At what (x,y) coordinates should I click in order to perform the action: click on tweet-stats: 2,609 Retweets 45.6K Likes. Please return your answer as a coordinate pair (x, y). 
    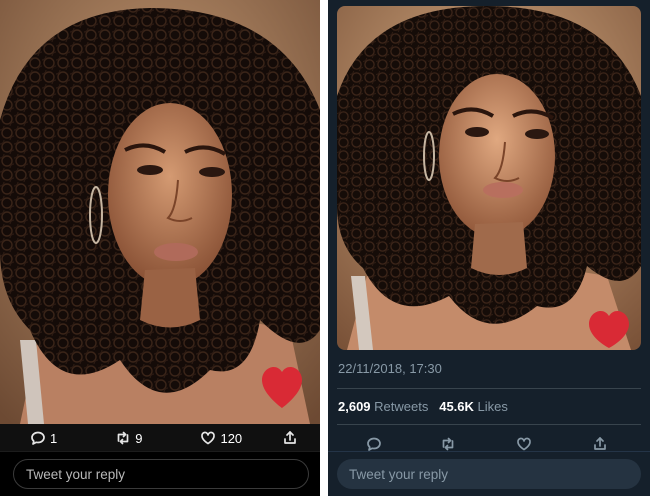
    Looking at the image, I should click on (423, 406).